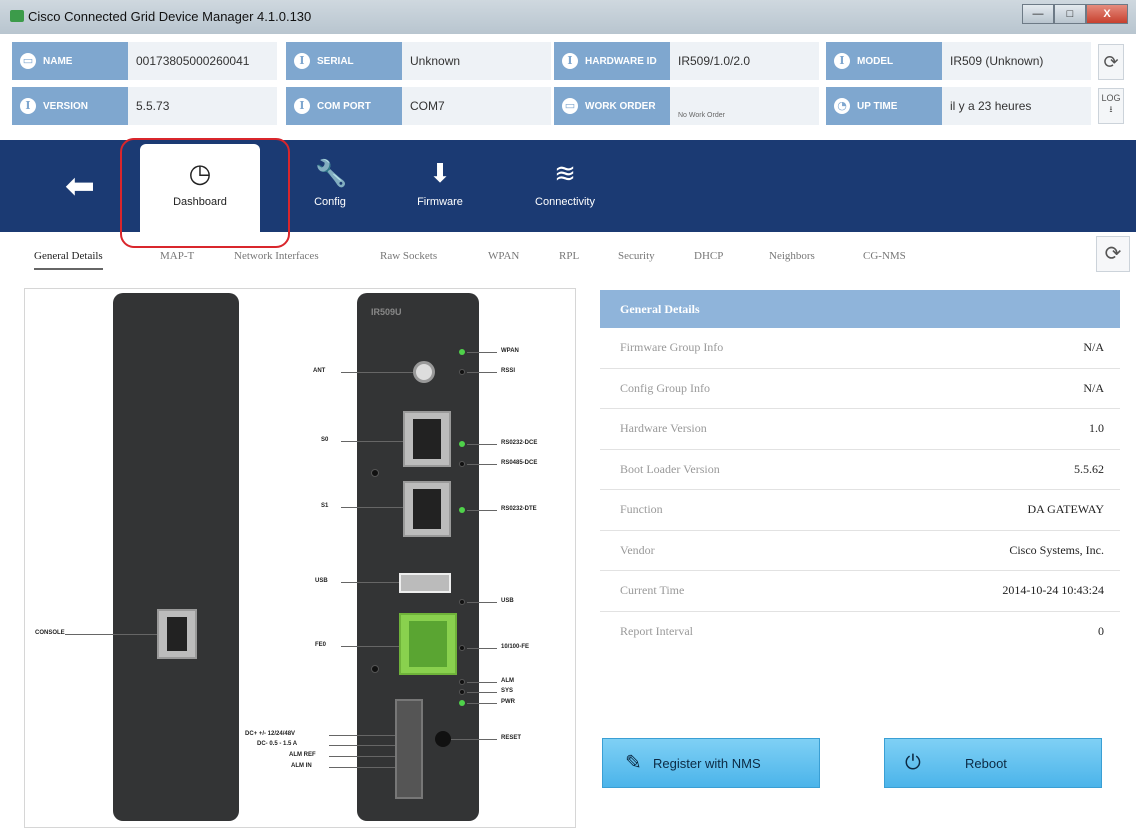  What do you see at coordinates (515, 647) in the screenshot?
I see `fe-label: 10/100-FE` at bounding box center [515, 647].